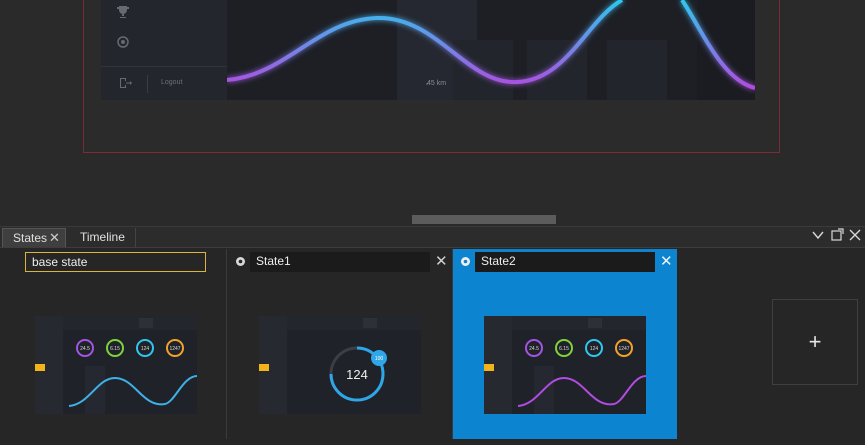  I want to click on app-sidebar: Logout, so click(164, 50).